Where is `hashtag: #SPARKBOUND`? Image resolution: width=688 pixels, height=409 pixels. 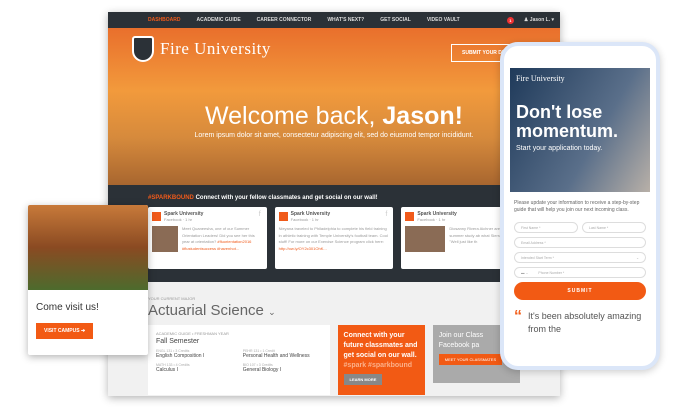
hashtag: #SPARKBOUND is located at coordinates (171, 198).